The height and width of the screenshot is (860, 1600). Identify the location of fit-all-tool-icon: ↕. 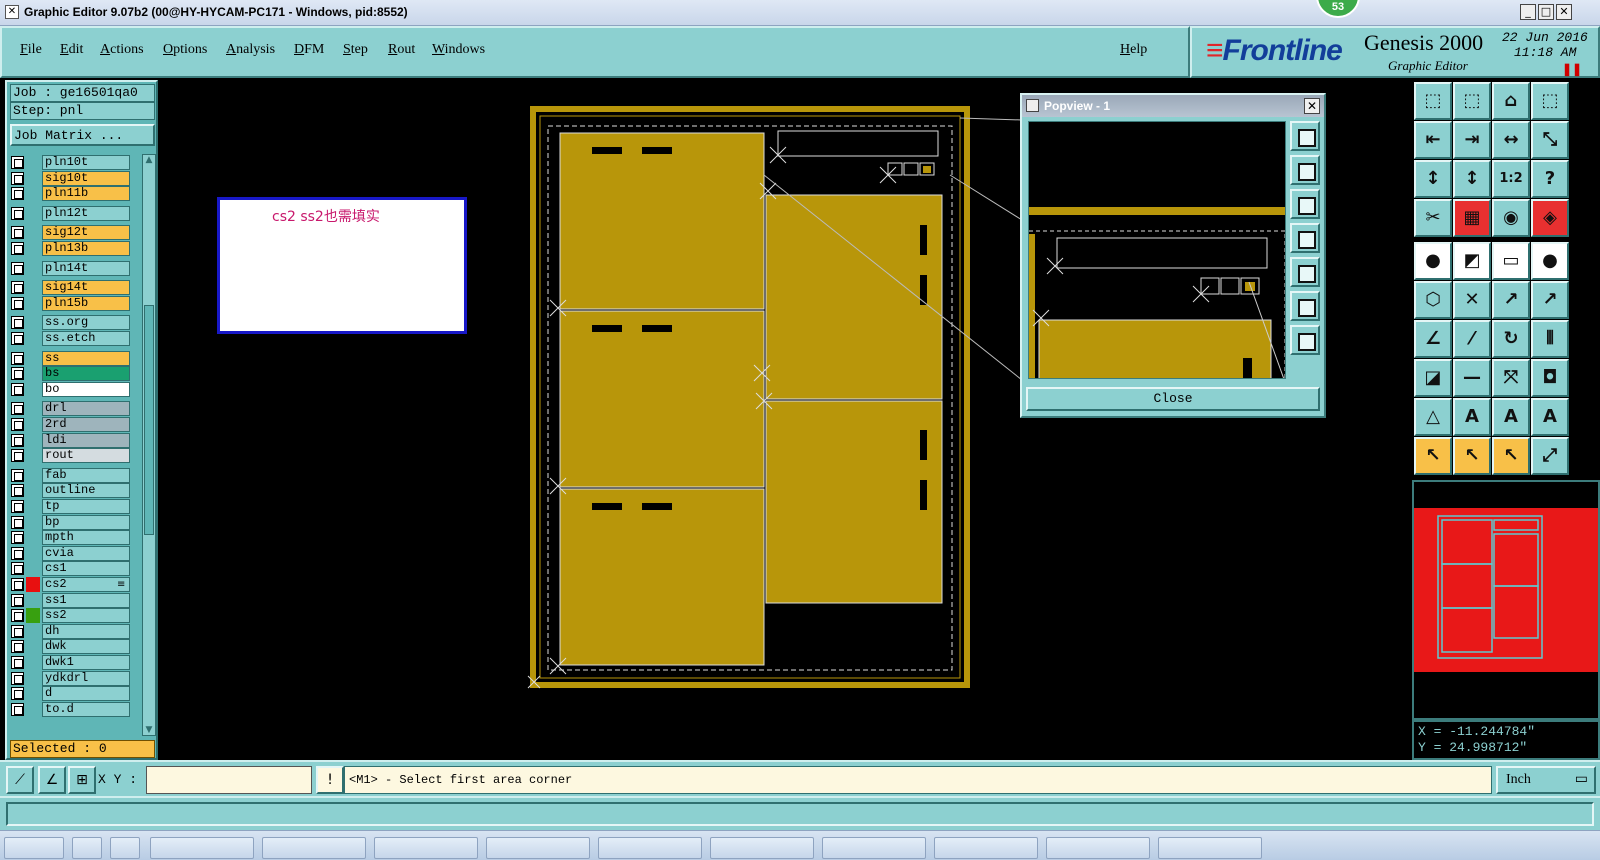
(1433, 179).